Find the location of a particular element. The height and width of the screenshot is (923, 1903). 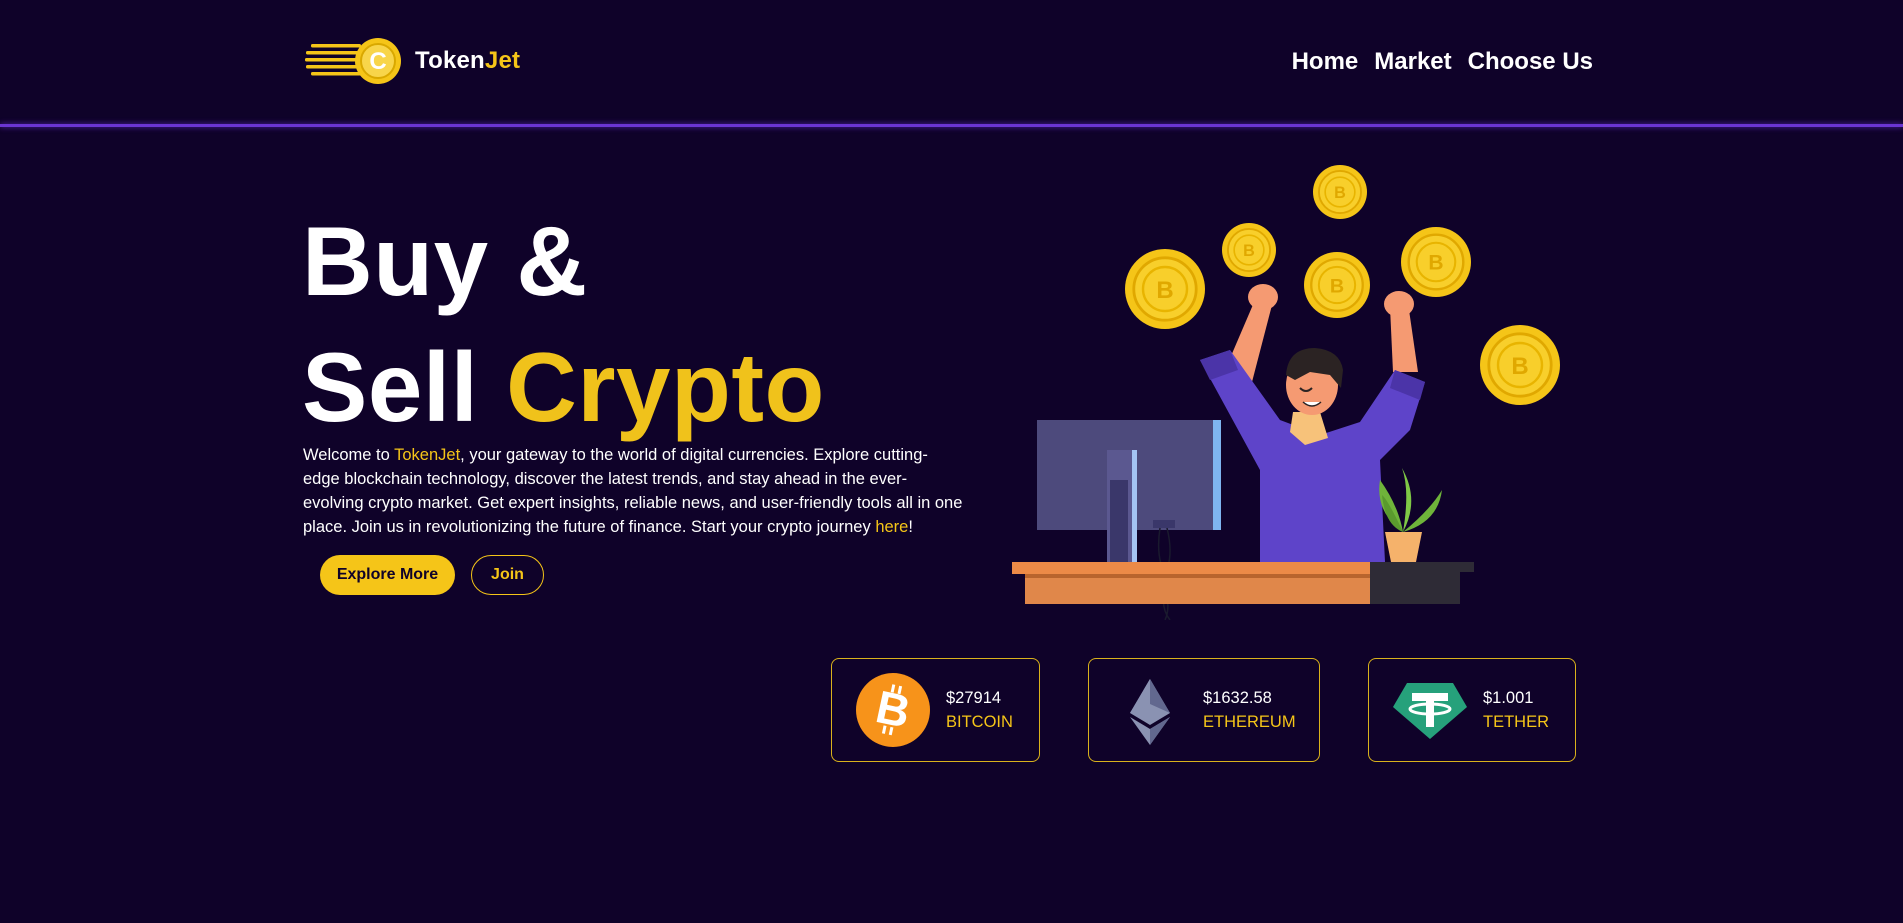

coin-name: BITCOIN is located at coordinates (979, 721).